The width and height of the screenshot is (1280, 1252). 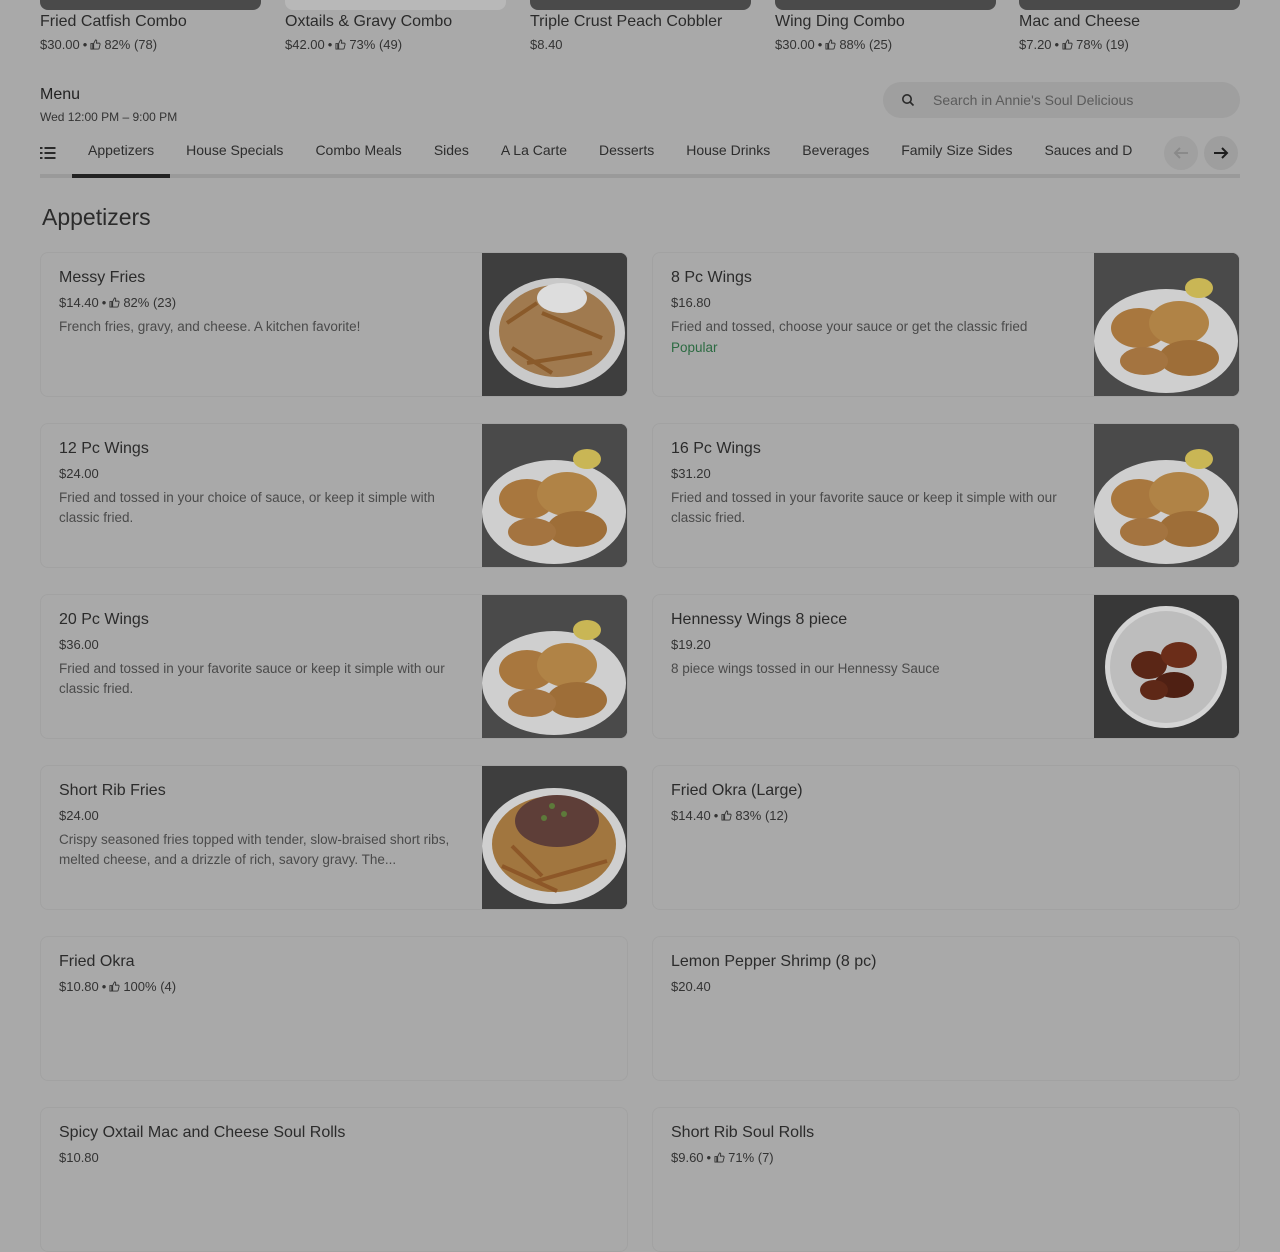 I want to click on item-price: $9.60, so click(x=687, y=1157).